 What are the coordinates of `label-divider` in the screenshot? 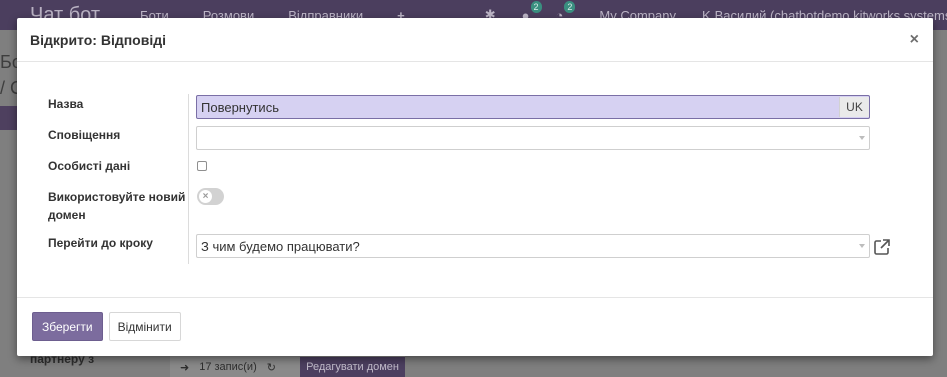 It's located at (188, 179).